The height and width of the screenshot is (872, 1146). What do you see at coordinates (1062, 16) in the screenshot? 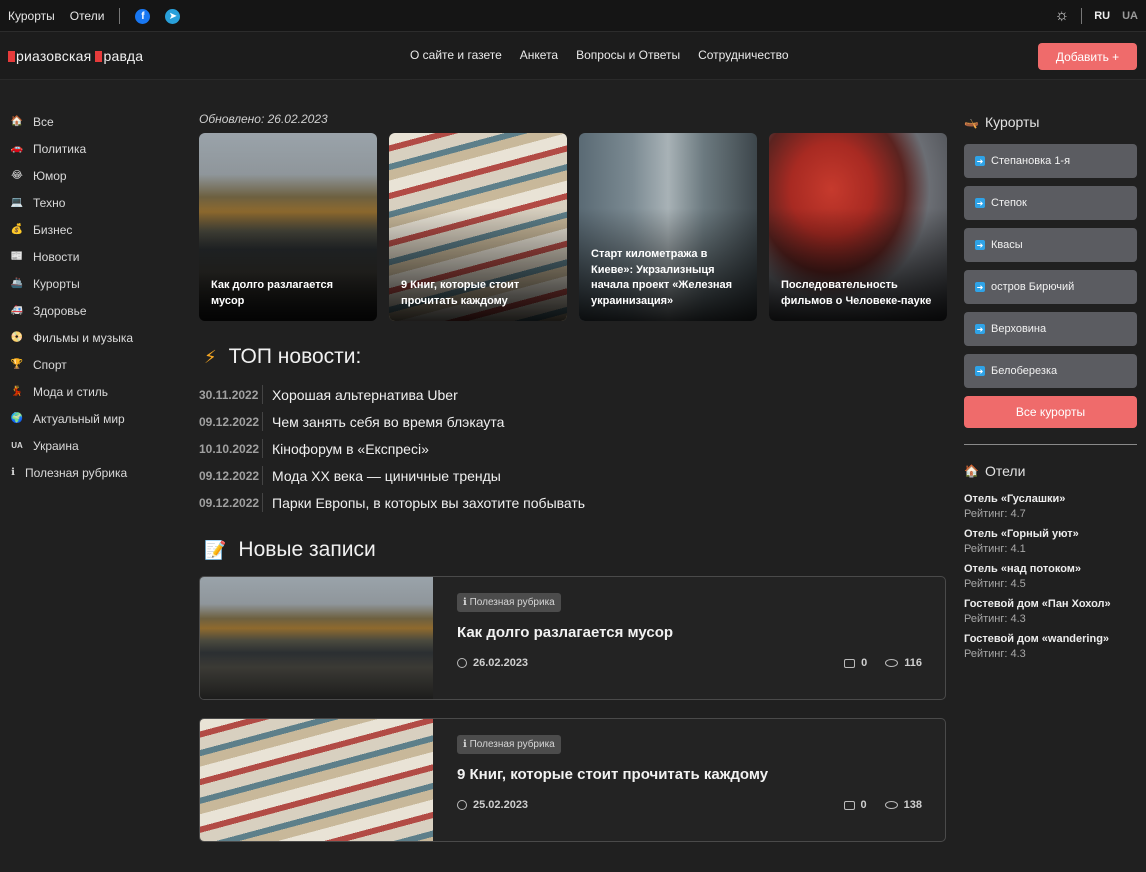
I see `theme-toggle-icon: ☼` at bounding box center [1062, 16].